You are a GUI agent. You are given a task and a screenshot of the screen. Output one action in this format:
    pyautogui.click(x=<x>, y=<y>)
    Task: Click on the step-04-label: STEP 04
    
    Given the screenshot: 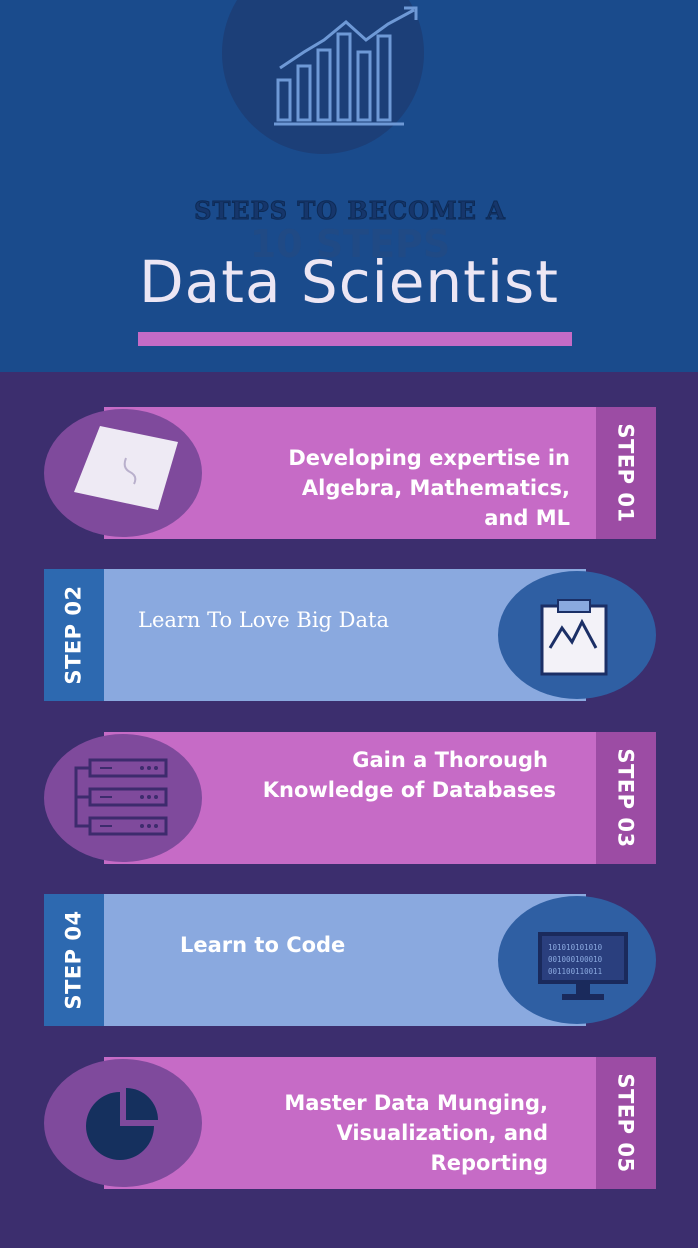 What is the action you would take?
    pyautogui.click(x=74, y=960)
    